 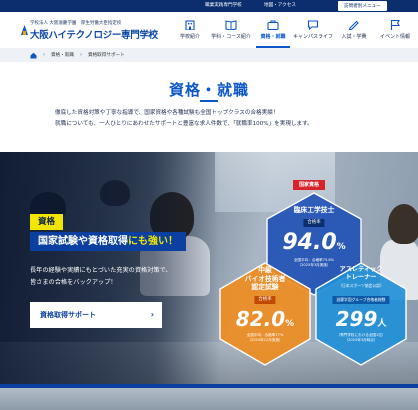 I want to click on nav-campus-life: キャンパスライフ, so click(x=313, y=30).